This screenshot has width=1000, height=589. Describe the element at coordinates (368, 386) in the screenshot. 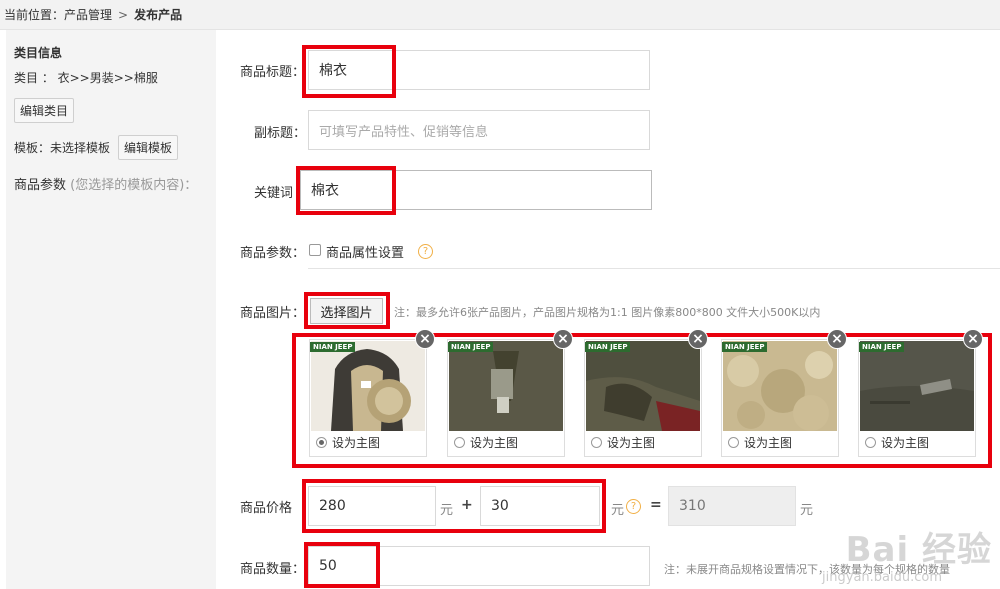

I see `jacket-front-image` at that location.